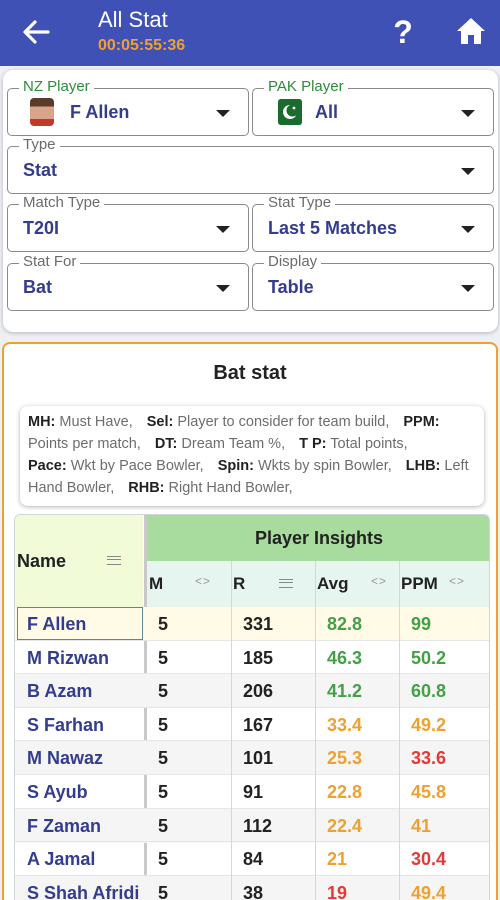 The height and width of the screenshot is (900, 500). What do you see at coordinates (59, 691) in the screenshot?
I see `cell-name: B Azam` at bounding box center [59, 691].